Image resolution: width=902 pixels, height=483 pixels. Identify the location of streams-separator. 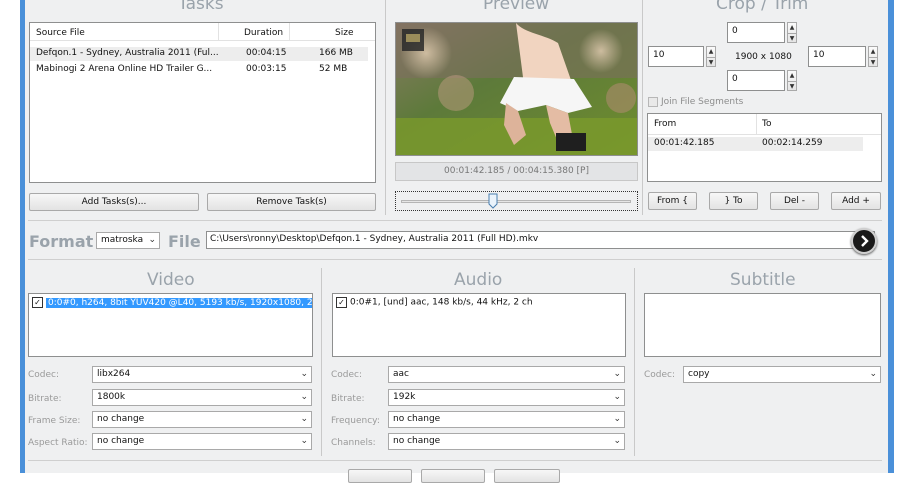
(455, 259).